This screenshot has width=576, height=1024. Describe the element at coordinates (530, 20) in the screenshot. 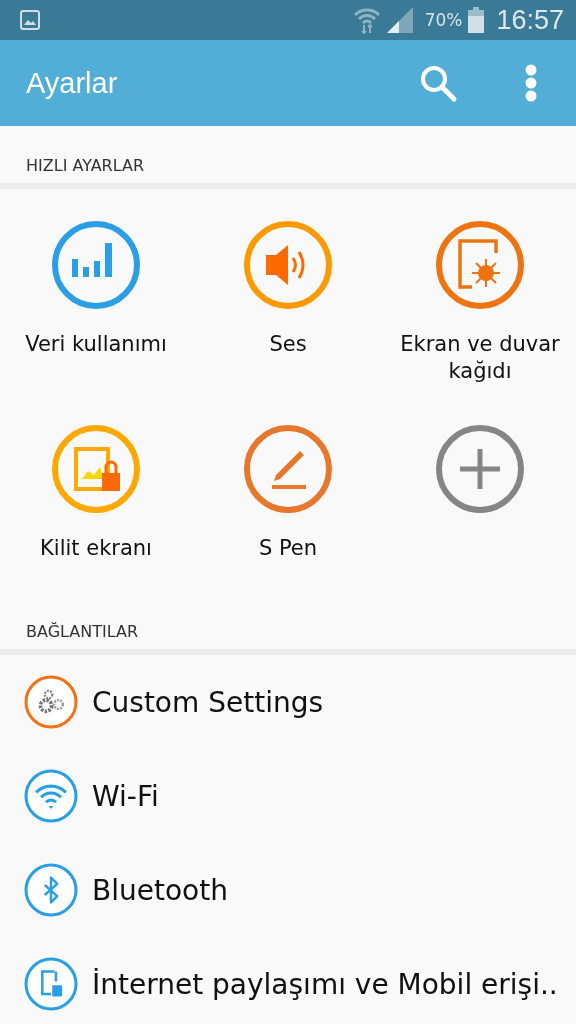

I see `clock-time: 16:57` at that location.